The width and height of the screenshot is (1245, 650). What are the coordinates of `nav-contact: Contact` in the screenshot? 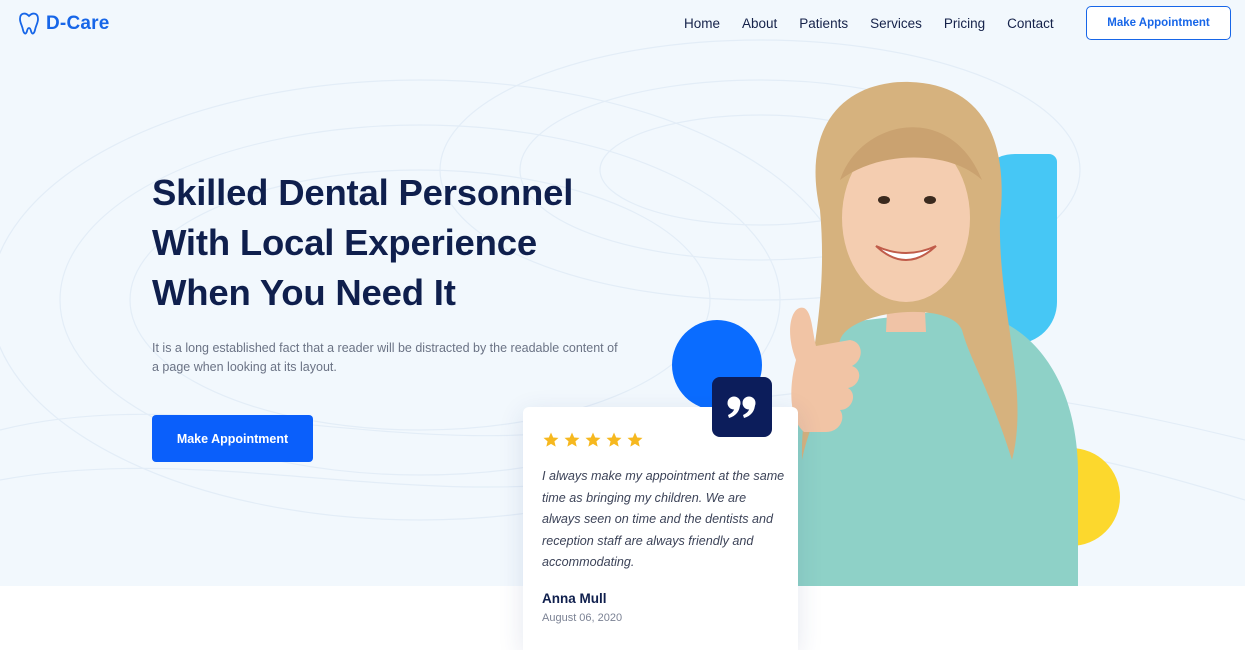 It's located at (1030, 24).